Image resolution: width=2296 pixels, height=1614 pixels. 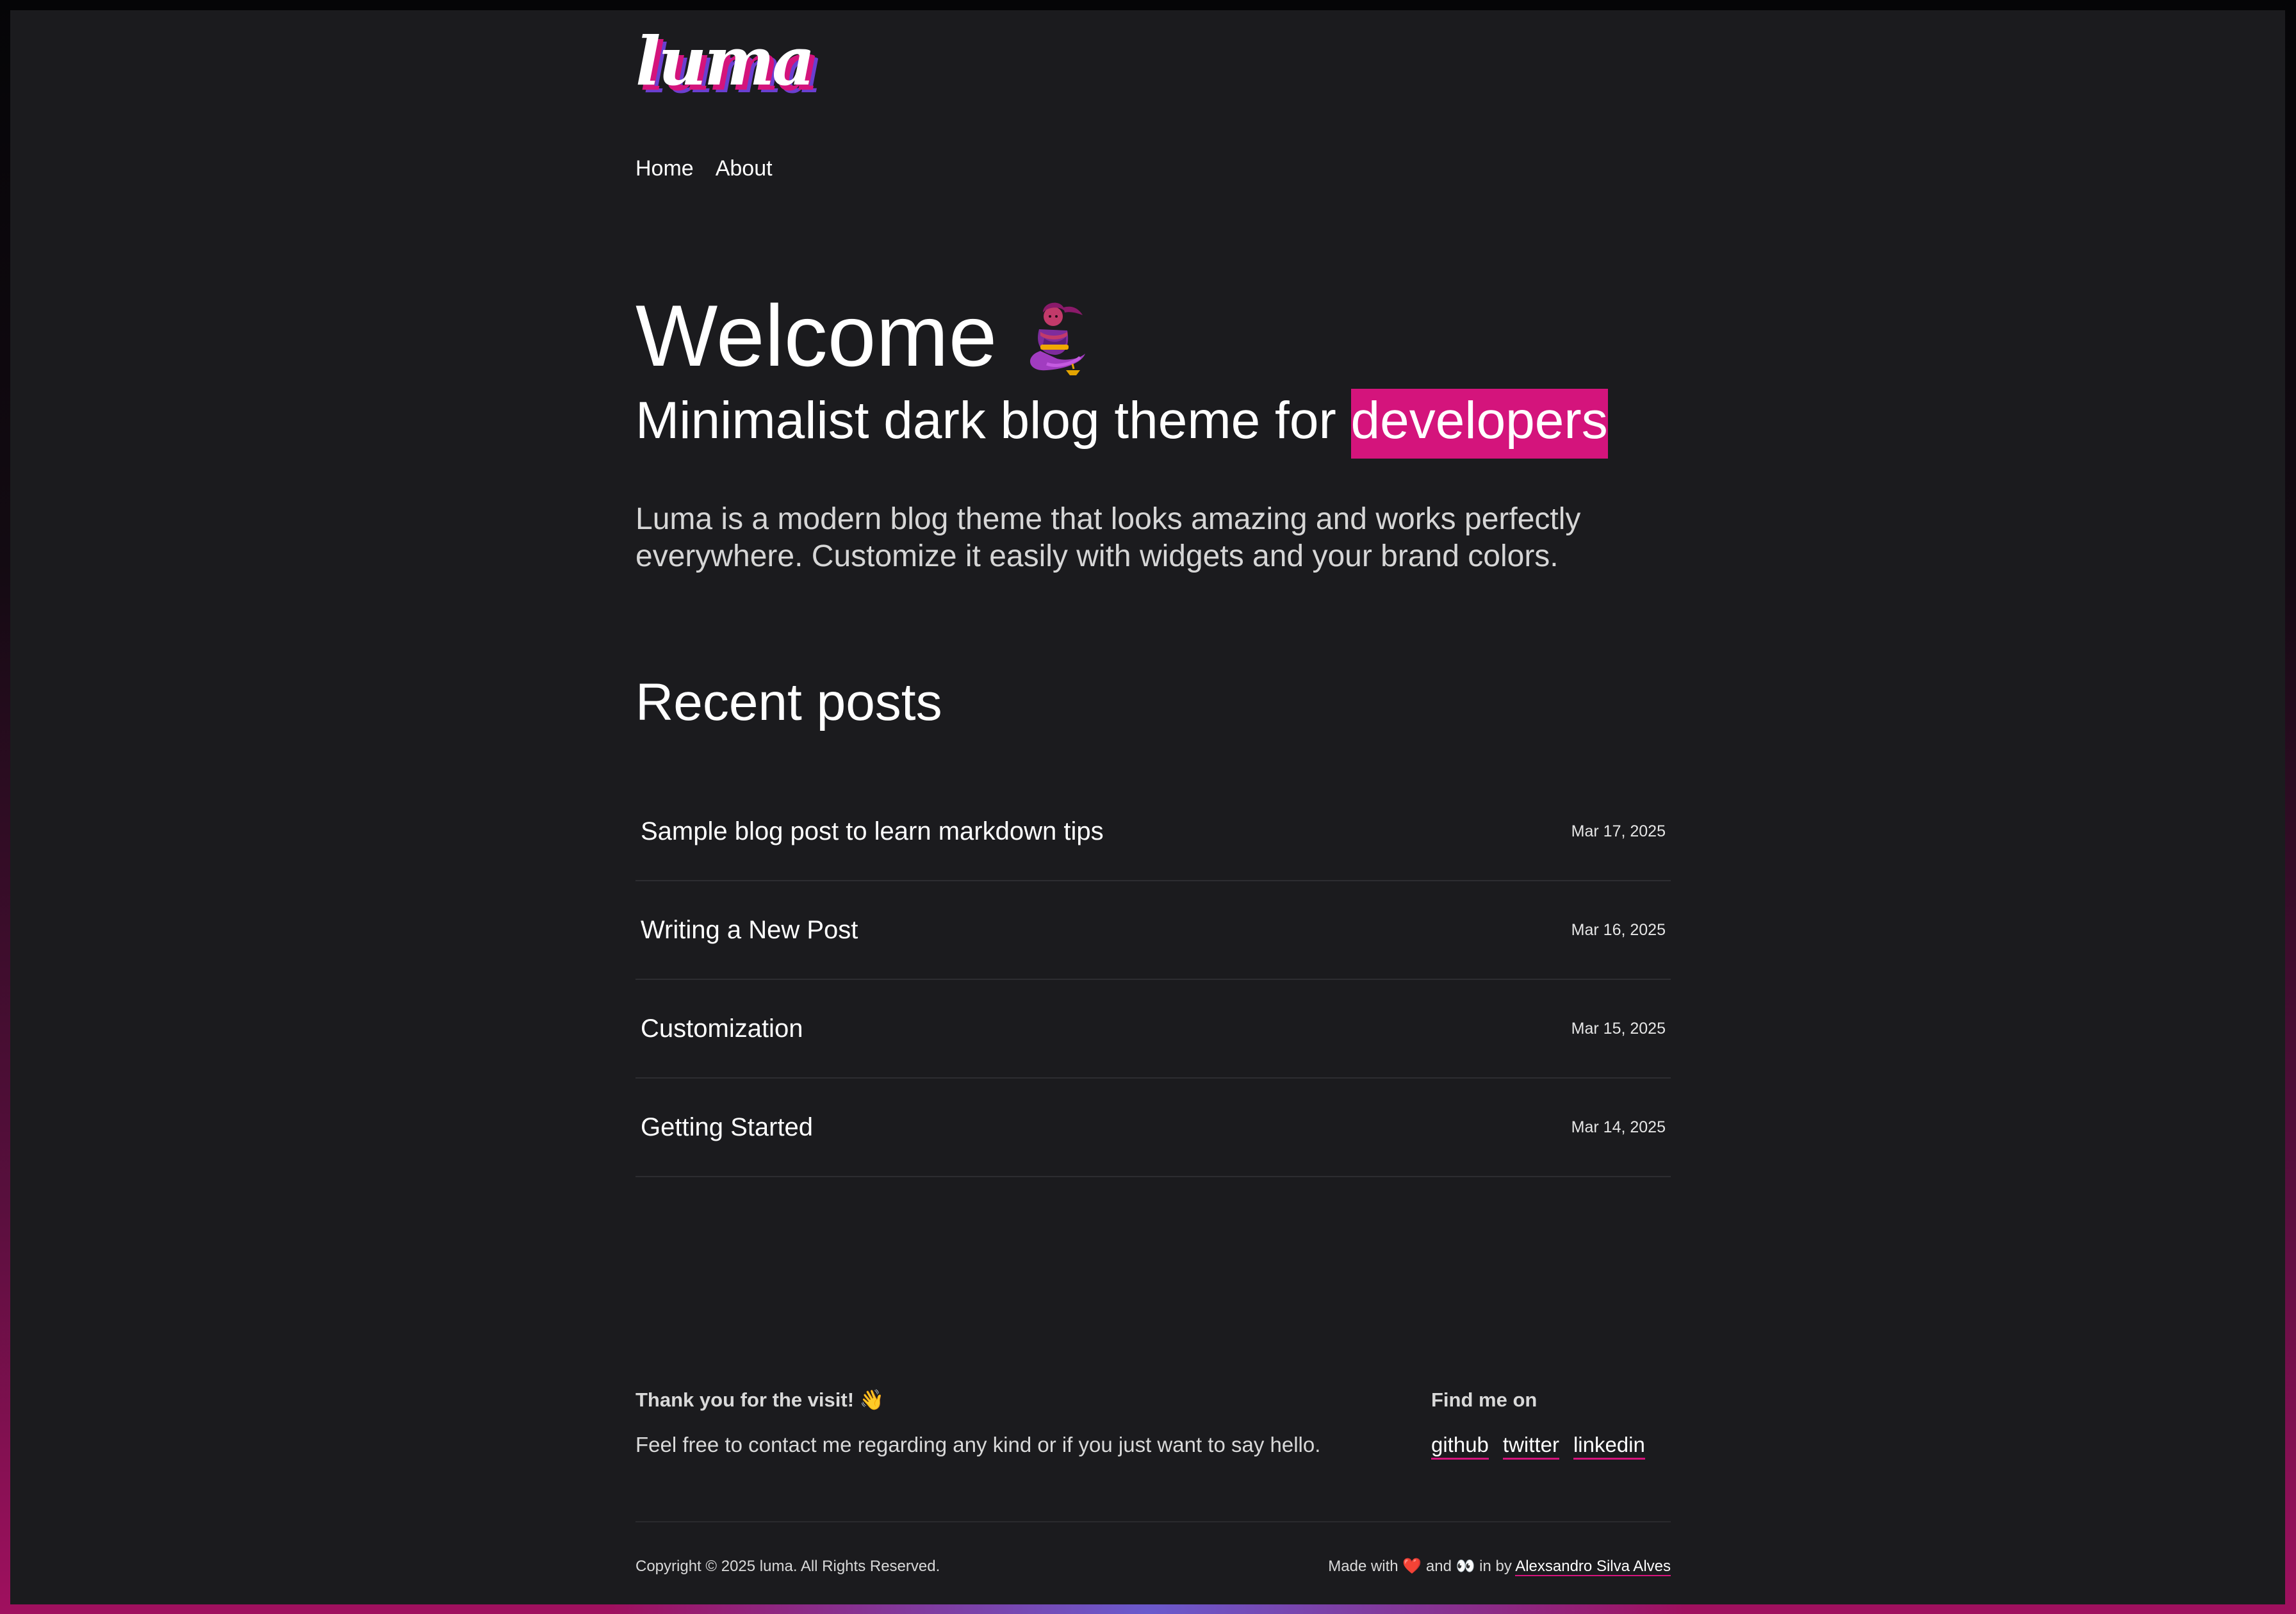 What do you see at coordinates (1618, 1028) in the screenshot?
I see `post-date: Mar 15, 2025` at bounding box center [1618, 1028].